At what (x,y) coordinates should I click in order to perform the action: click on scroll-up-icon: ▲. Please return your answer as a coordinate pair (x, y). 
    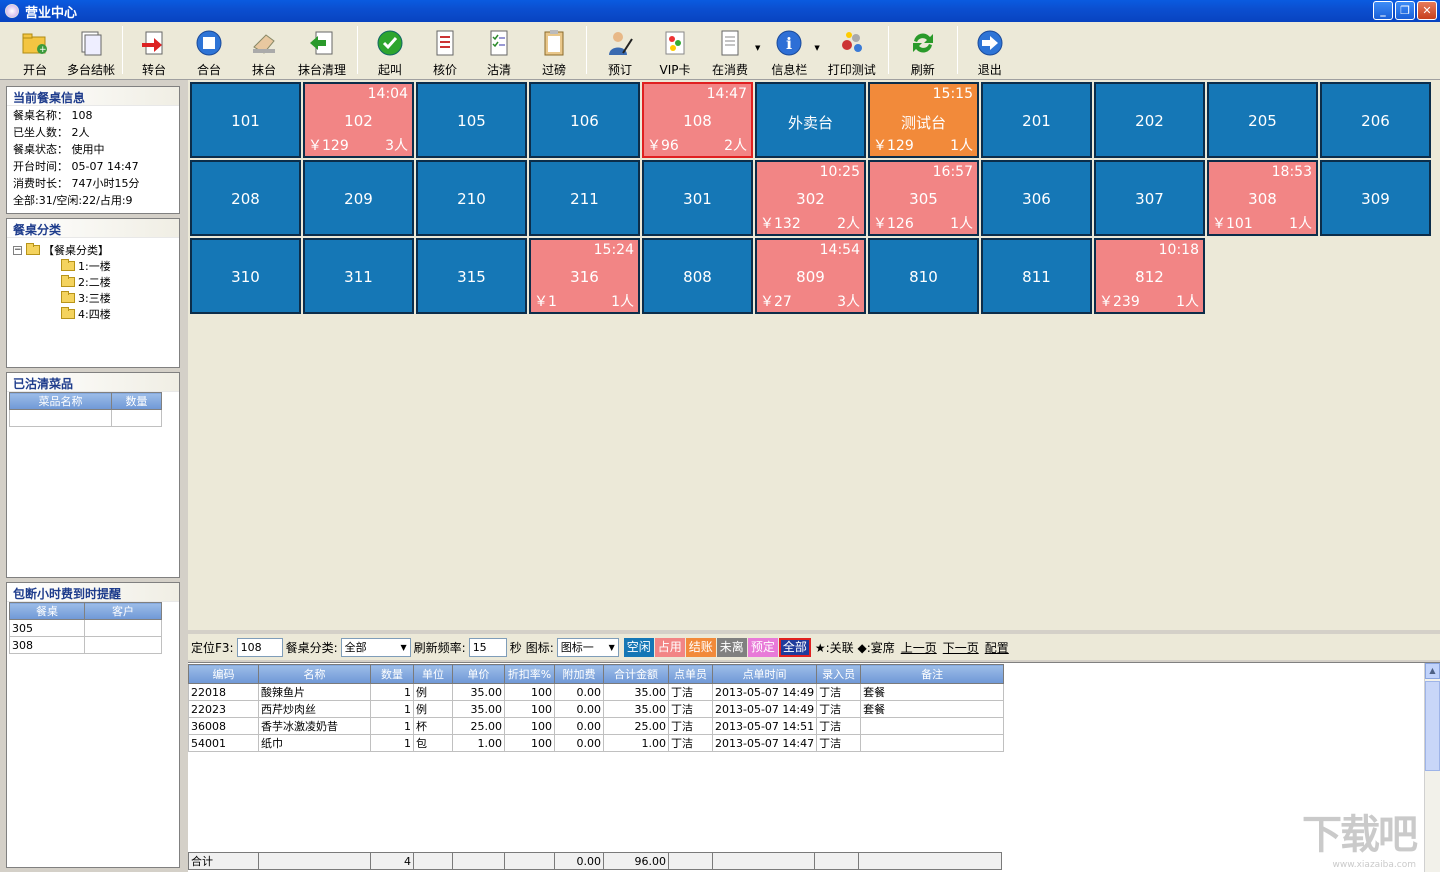
    Looking at the image, I should click on (1432, 671).